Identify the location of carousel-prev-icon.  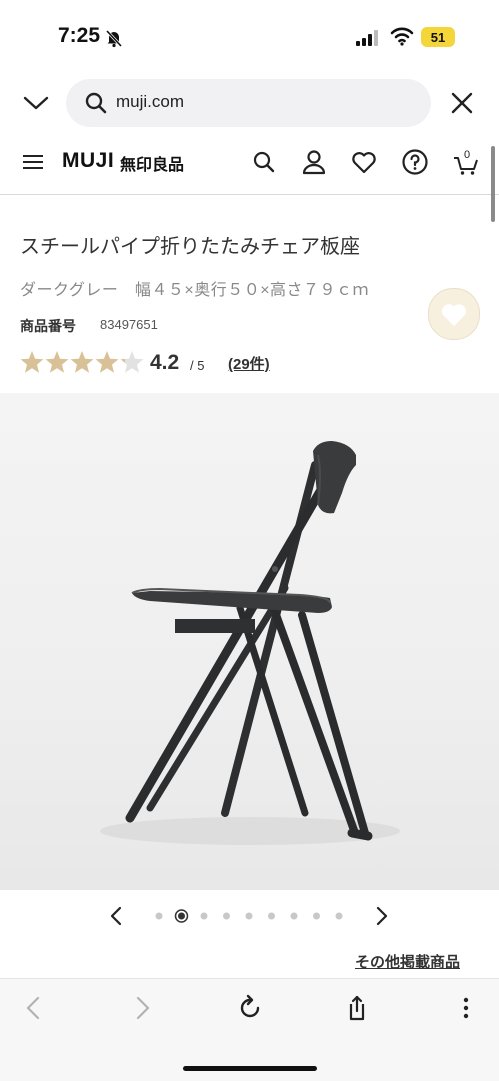
(116, 916).